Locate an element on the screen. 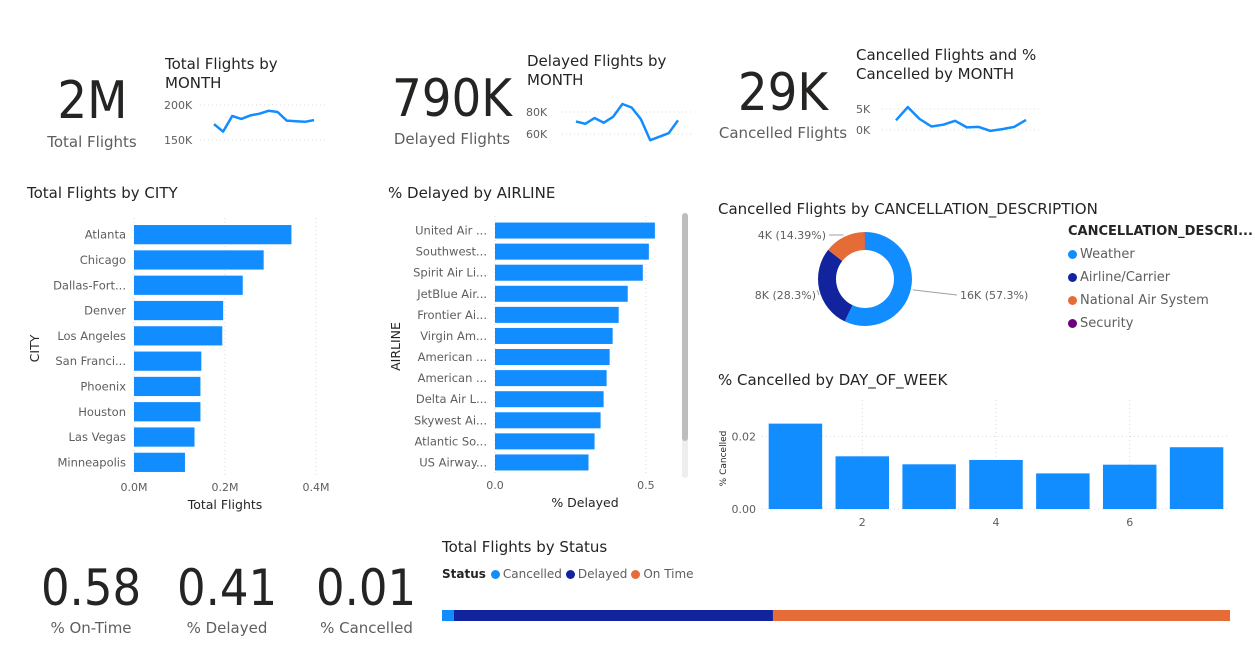  legend-dot-weather is located at coordinates (1072, 254).